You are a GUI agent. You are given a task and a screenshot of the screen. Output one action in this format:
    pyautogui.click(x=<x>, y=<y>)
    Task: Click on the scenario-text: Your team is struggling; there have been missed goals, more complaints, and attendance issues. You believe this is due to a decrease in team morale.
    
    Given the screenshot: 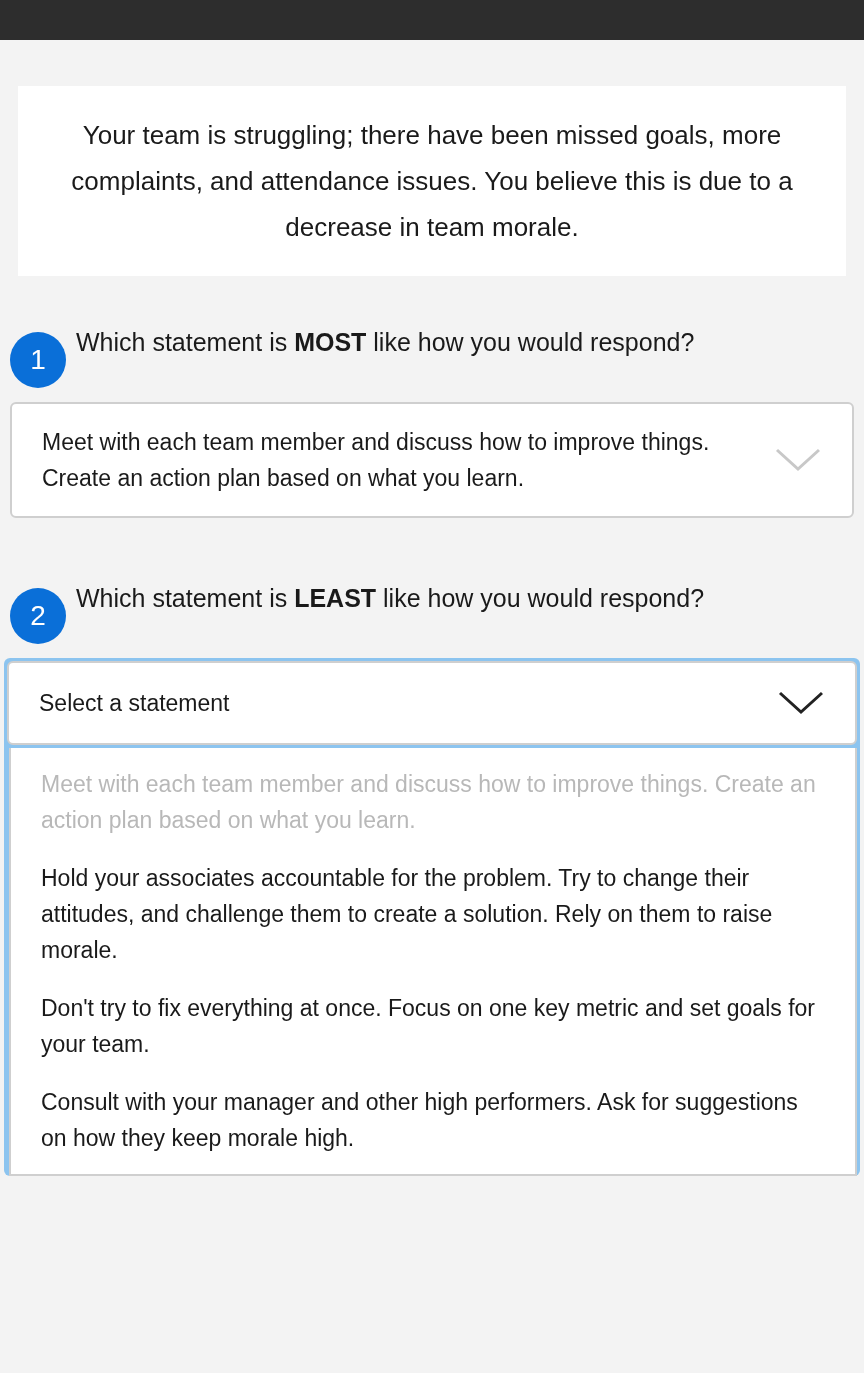 What is the action you would take?
    pyautogui.click(x=432, y=181)
    